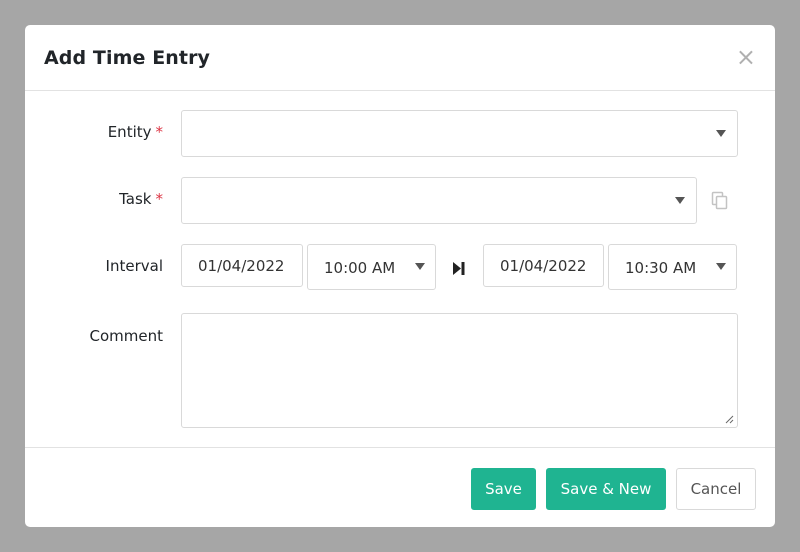 The image size is (800, 552). What do you see at coordinates (135, 199) in the screenshot?
I see `task-label-text: Task` at bounding box center [135, 199].